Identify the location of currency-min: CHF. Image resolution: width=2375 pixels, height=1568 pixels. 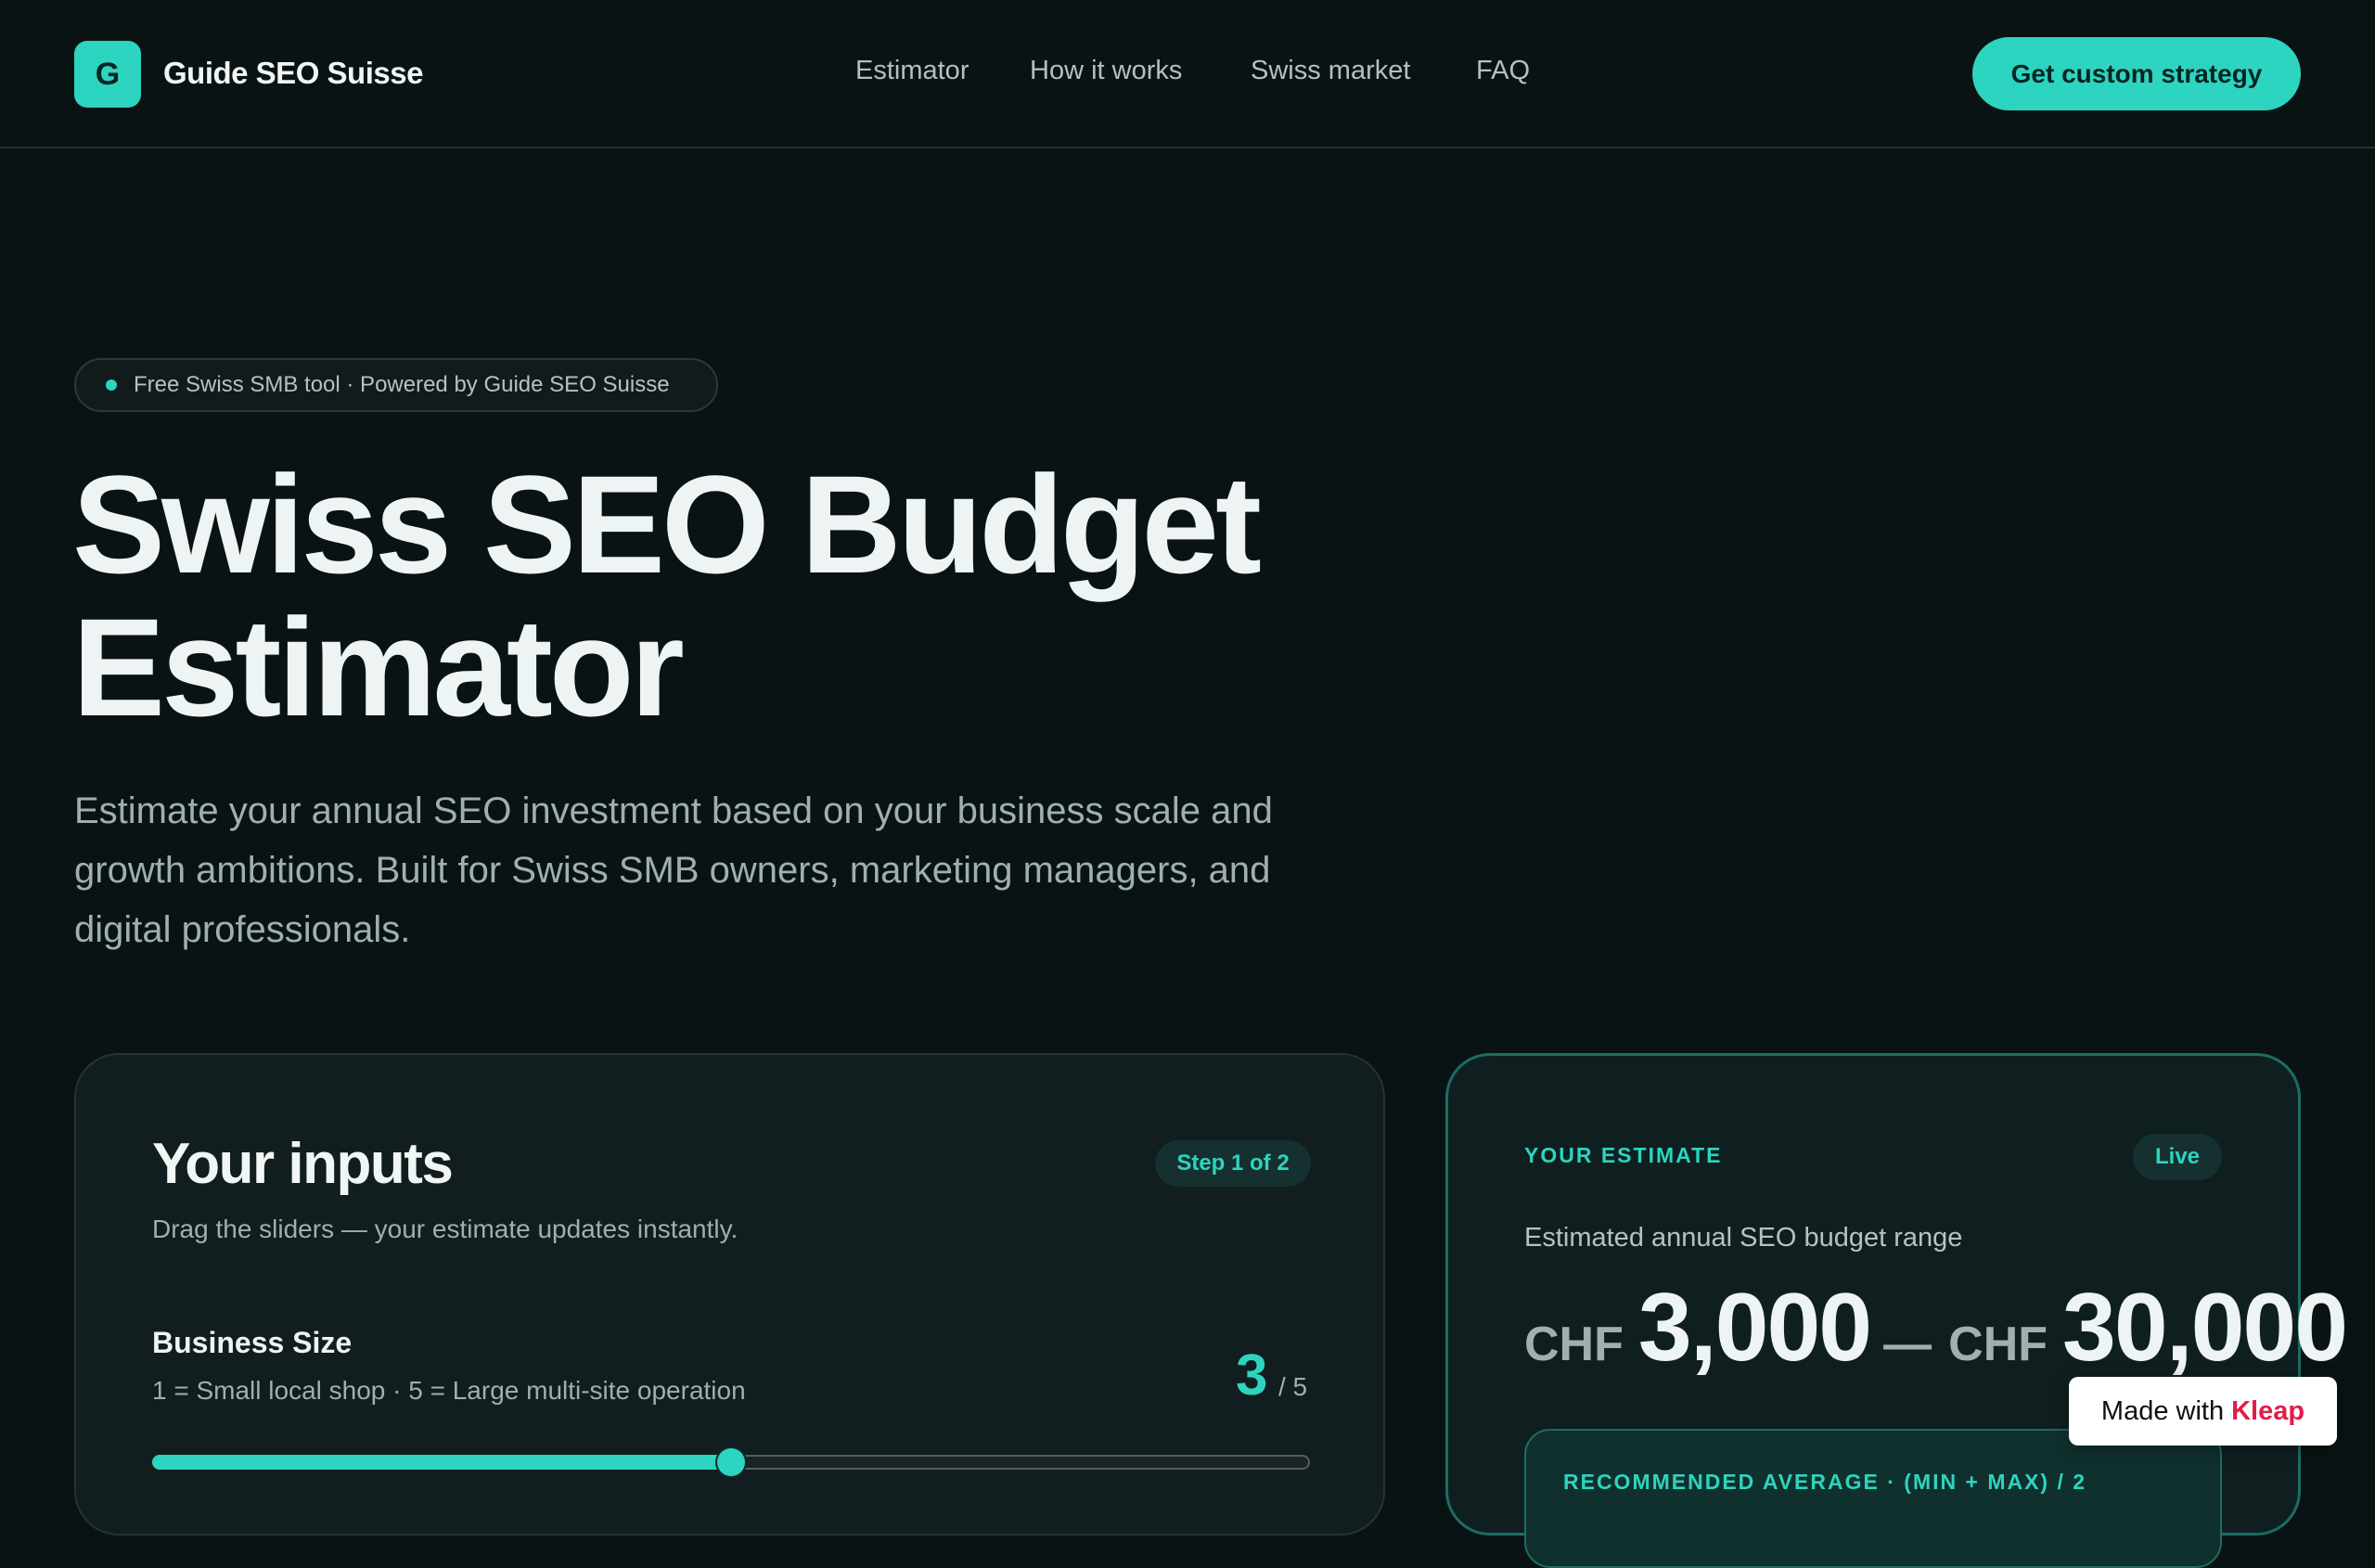
(1574, 1344).